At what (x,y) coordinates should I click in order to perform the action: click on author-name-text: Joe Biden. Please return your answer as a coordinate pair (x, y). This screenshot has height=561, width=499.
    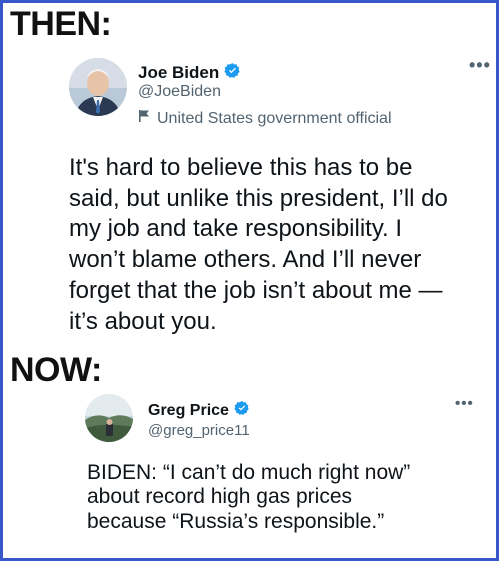
    Looking at the image, I should click on (179, 72).